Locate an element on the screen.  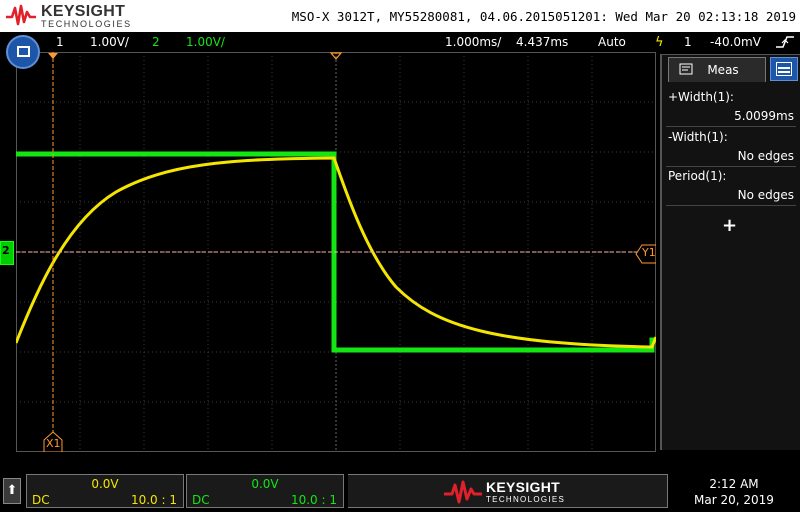
meas-value-pos-width: 5.0099ms is located at coordinates (764, 116).